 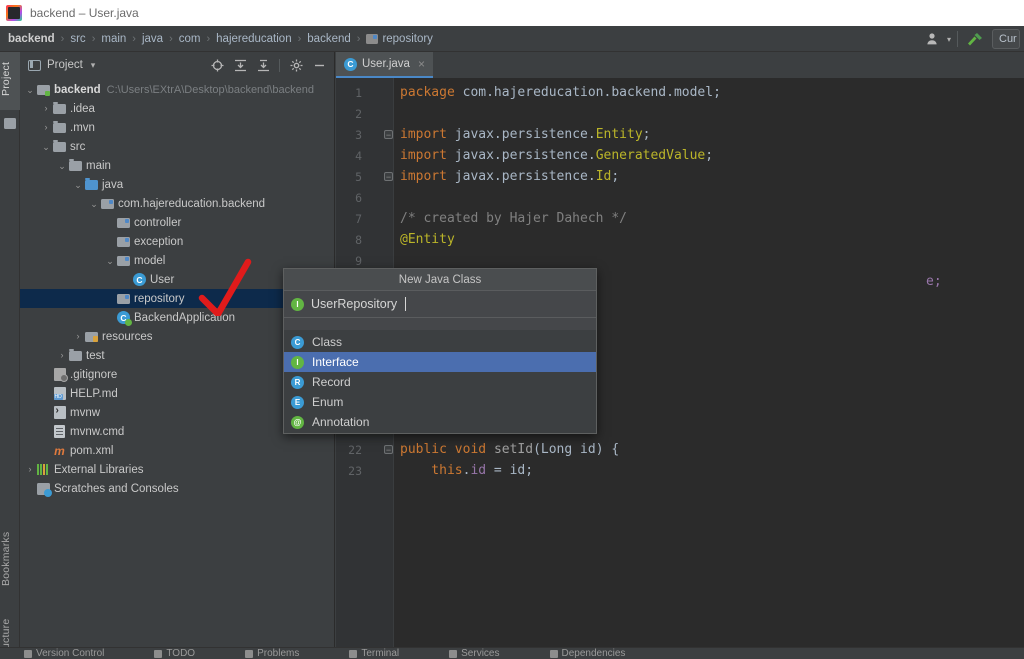 What do you see at coordinates (10, 559) in the screenshot?
I see `tool-window-bookmarks: Bookmarks` at bounding box center [10, 559].